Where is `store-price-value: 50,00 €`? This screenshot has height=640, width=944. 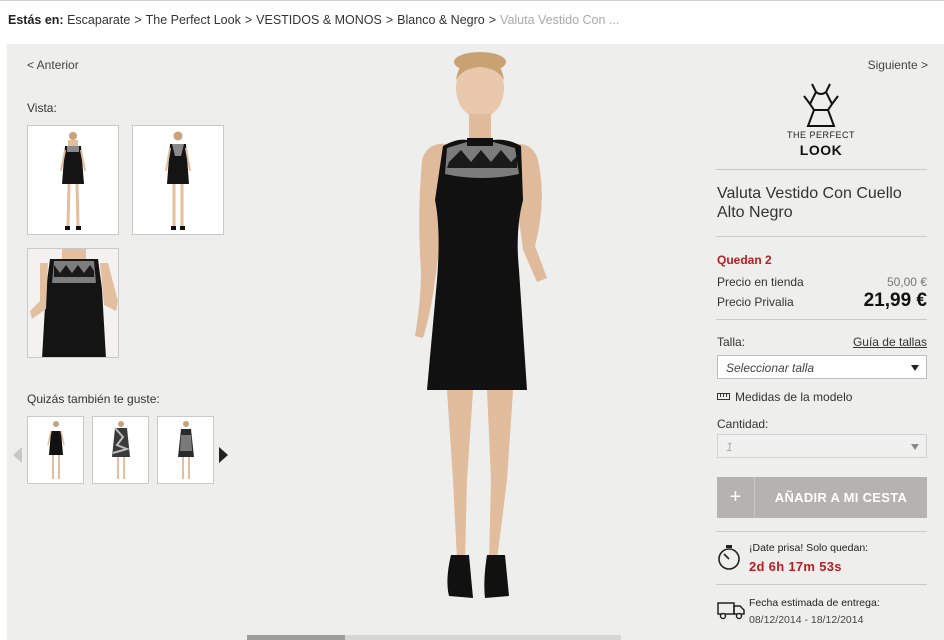 store-price-value: 50,00 € is located at coordinates (906, 282).